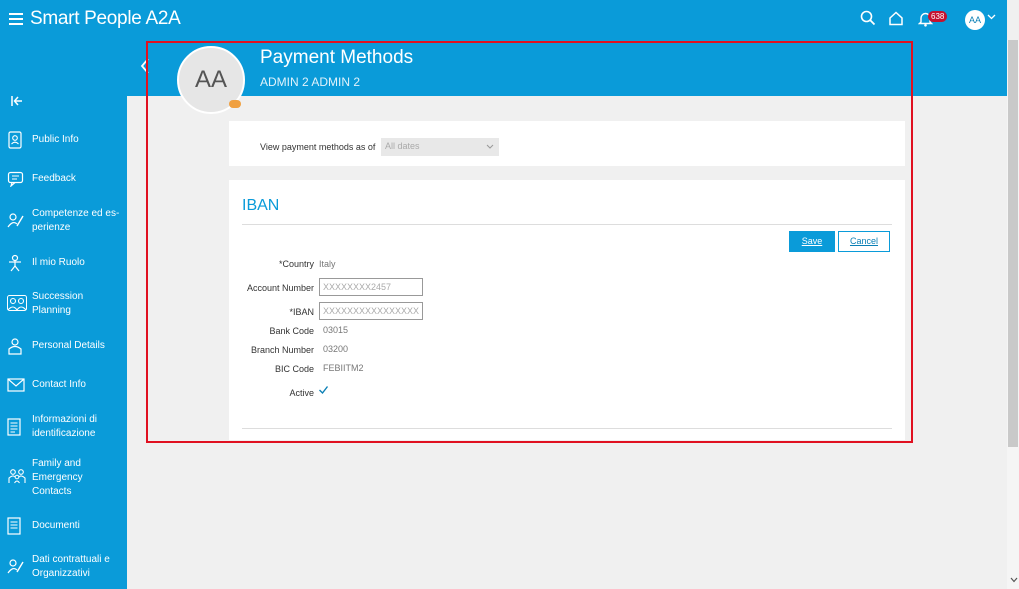 This screenshot has width=1019, height=589. I want to click on bic-code-label: BIC Code, so click(294, 369).